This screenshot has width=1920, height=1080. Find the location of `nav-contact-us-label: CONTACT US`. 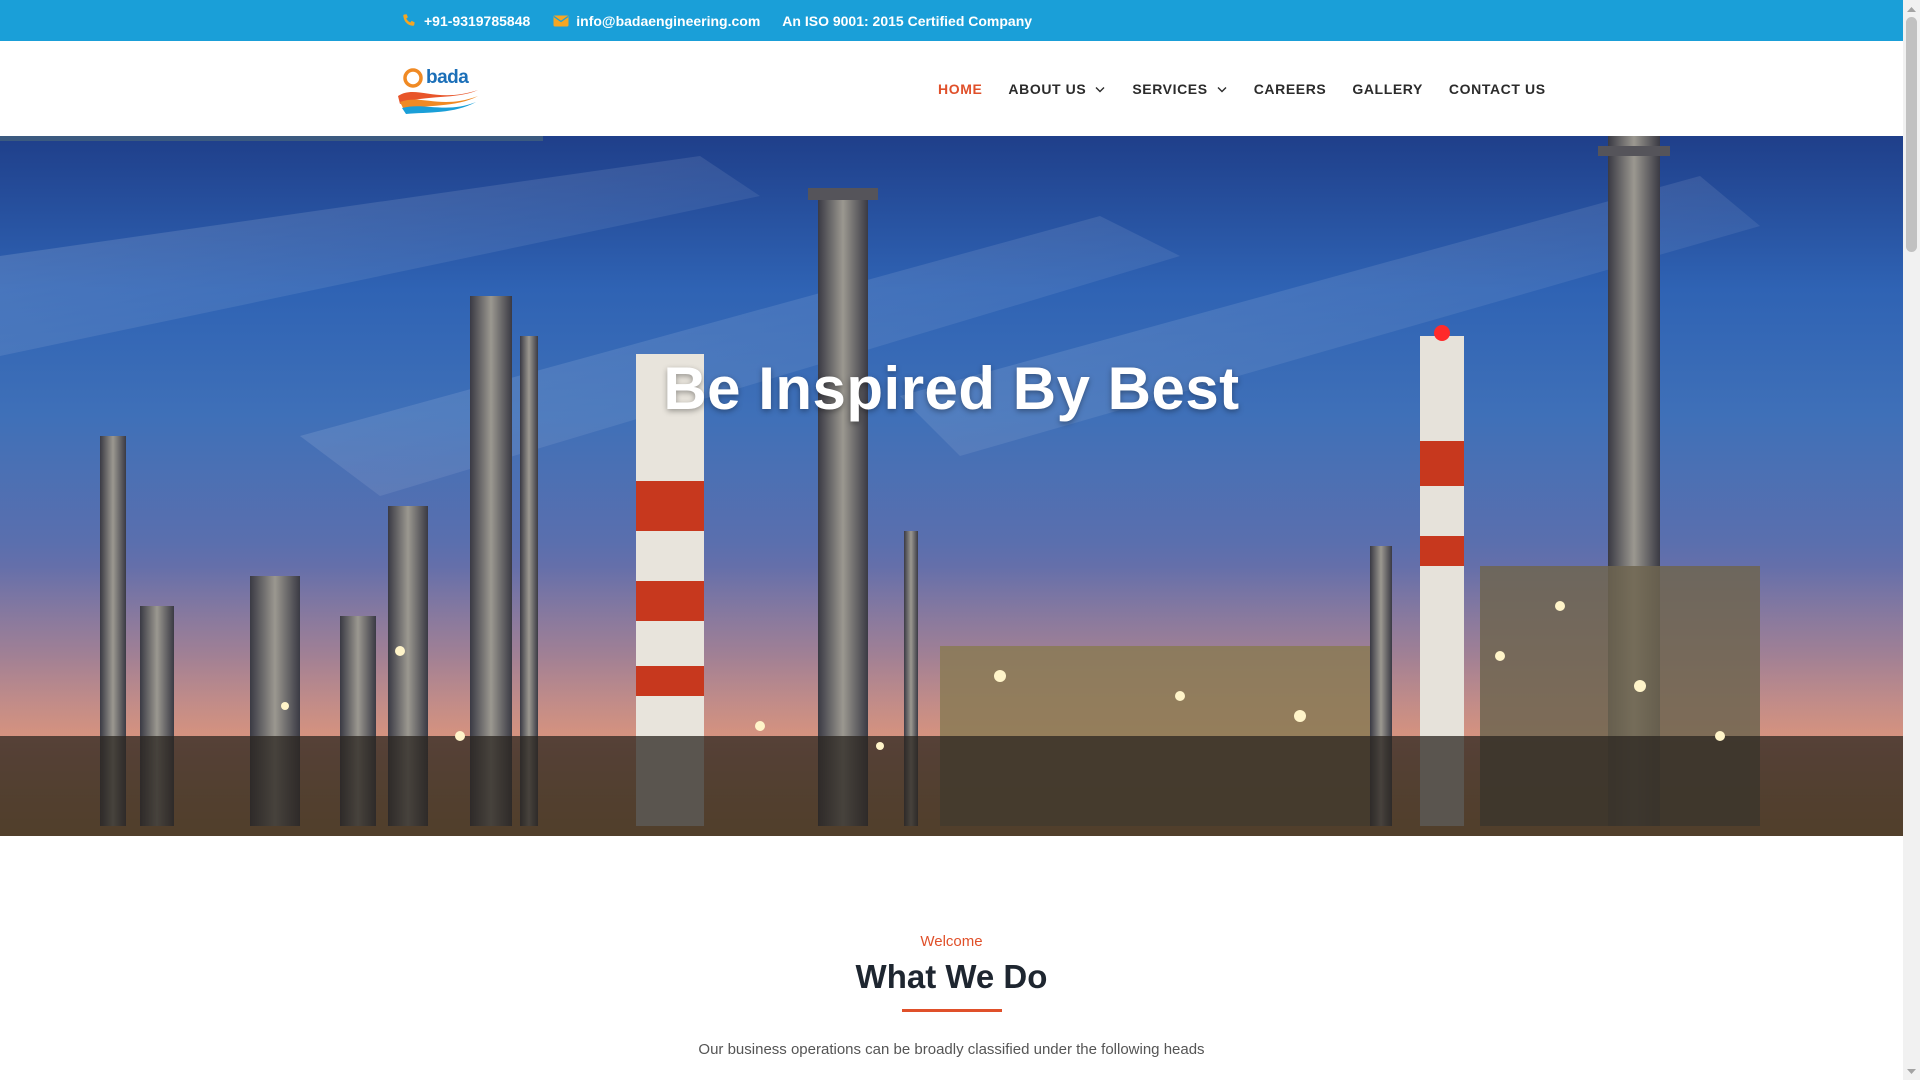

nav-contact-us-label: CONTACT US is located at coordinates (1497, 88).